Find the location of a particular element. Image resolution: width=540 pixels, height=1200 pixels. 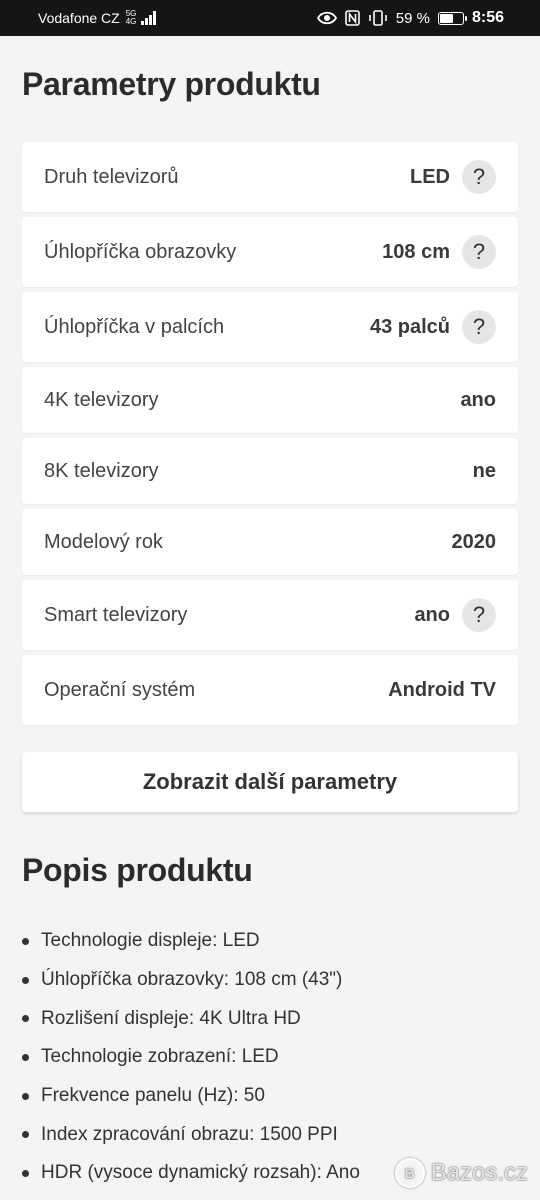

param-value: 2020 is located at coordinates (474, 541).